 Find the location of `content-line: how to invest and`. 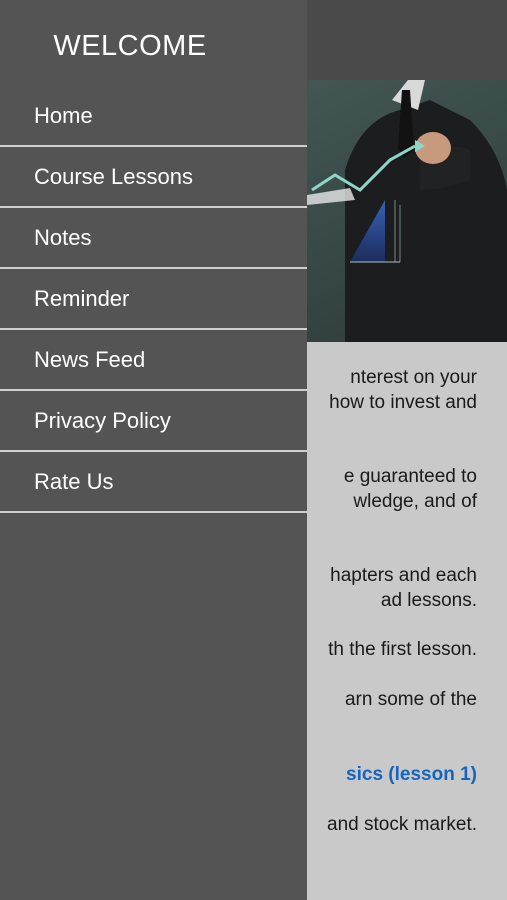

content-line: how to invest and is located at coordinates (403, 402).